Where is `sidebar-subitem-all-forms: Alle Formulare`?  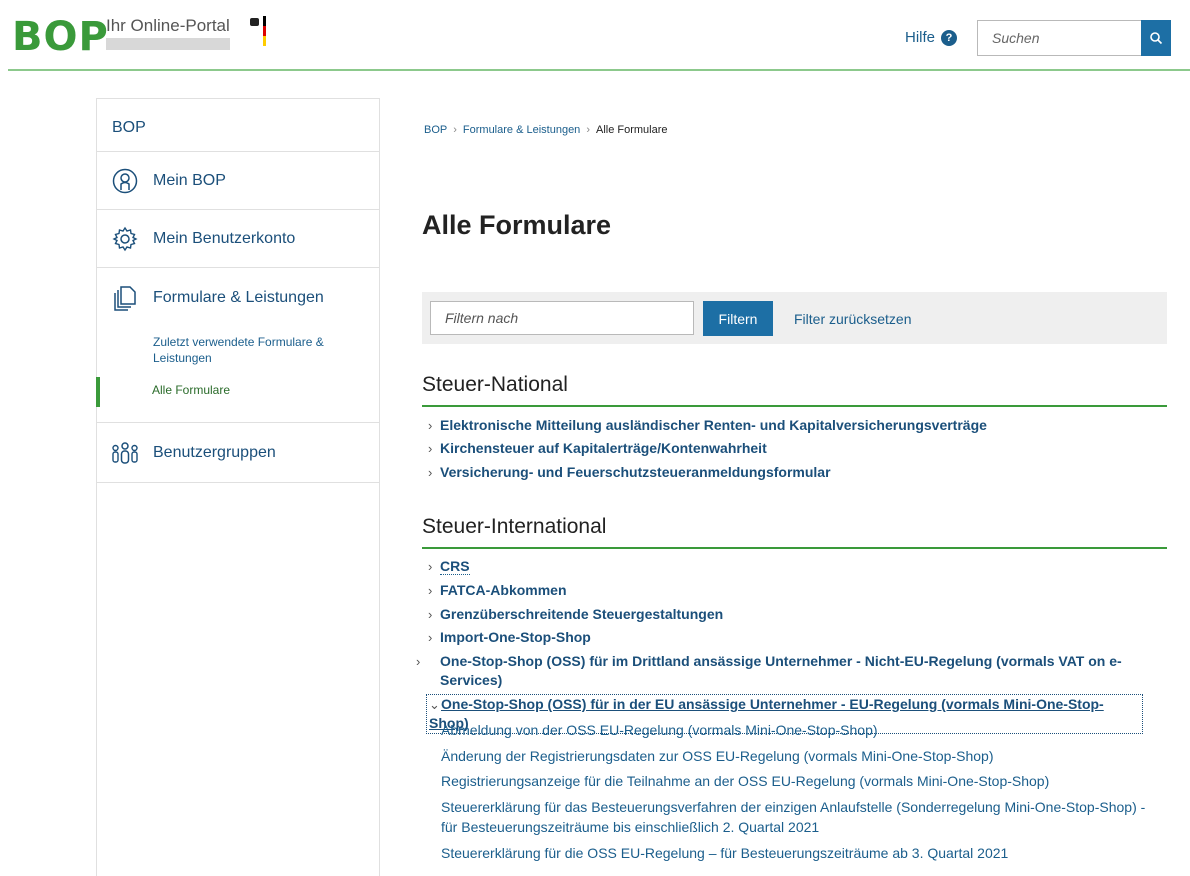
sidebar-subitem-all-forms: Alle Formulare is located at coordinates (191, 390).